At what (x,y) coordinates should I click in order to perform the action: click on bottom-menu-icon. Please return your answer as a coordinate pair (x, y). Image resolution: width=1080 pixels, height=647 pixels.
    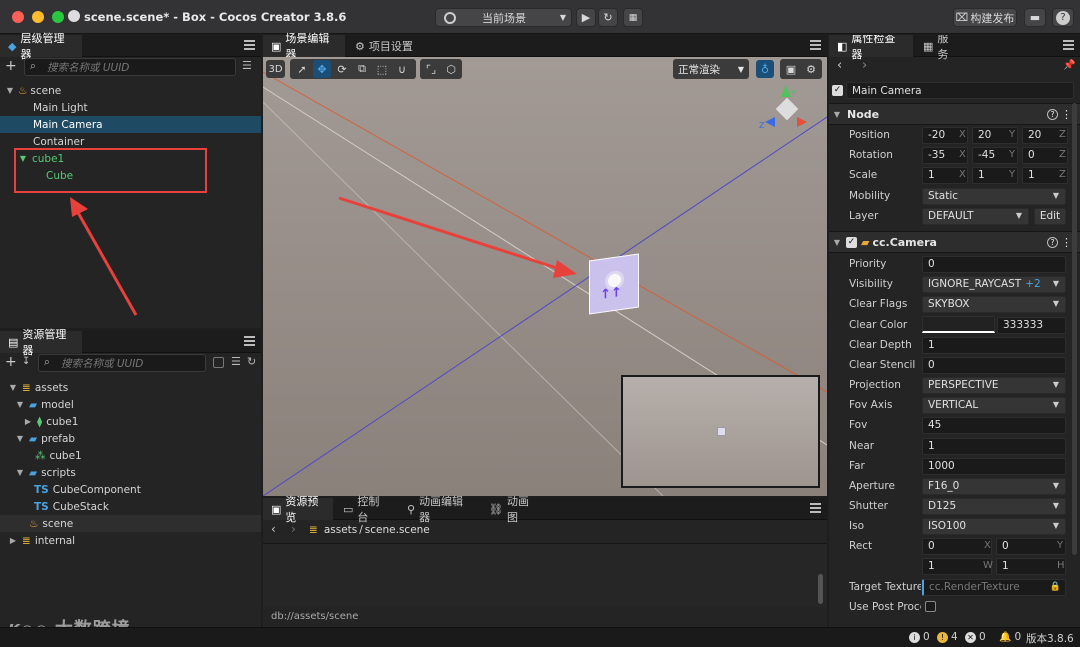
    Looking at the image, I should click on (815, 508).